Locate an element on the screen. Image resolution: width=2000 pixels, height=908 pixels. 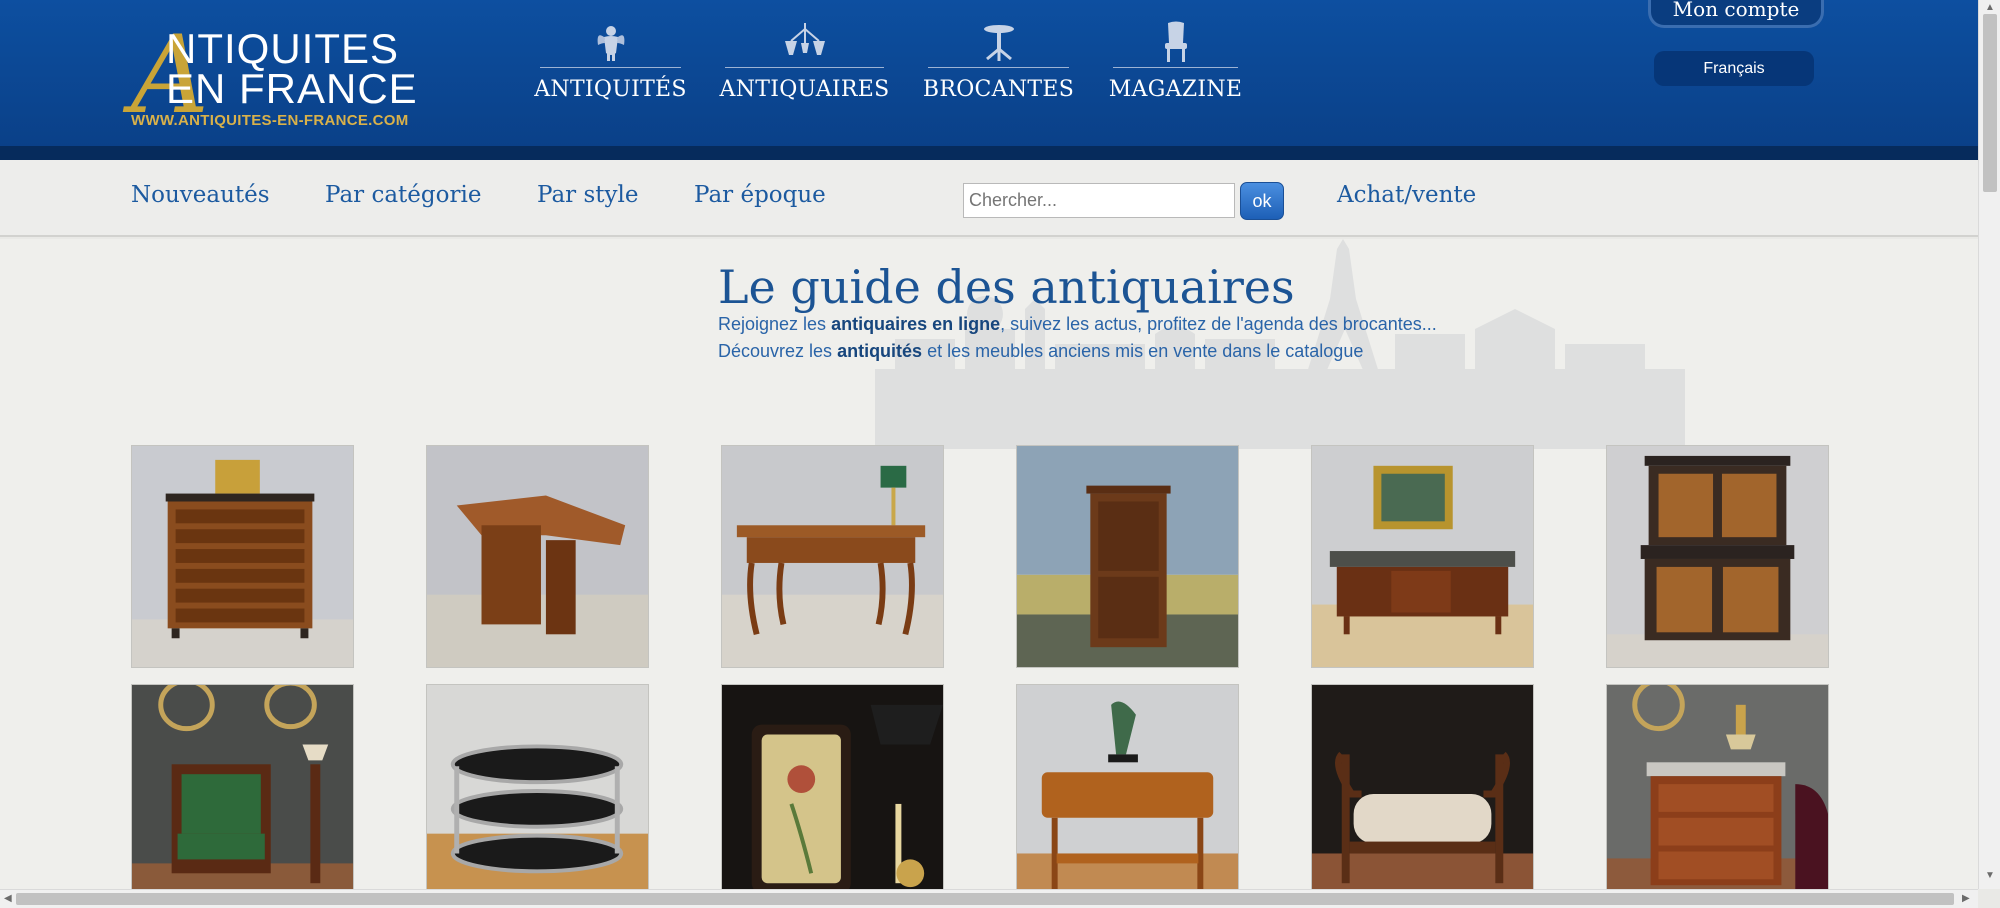
logo-line-1: NTIQUITES is located at coordinates (283, 48).